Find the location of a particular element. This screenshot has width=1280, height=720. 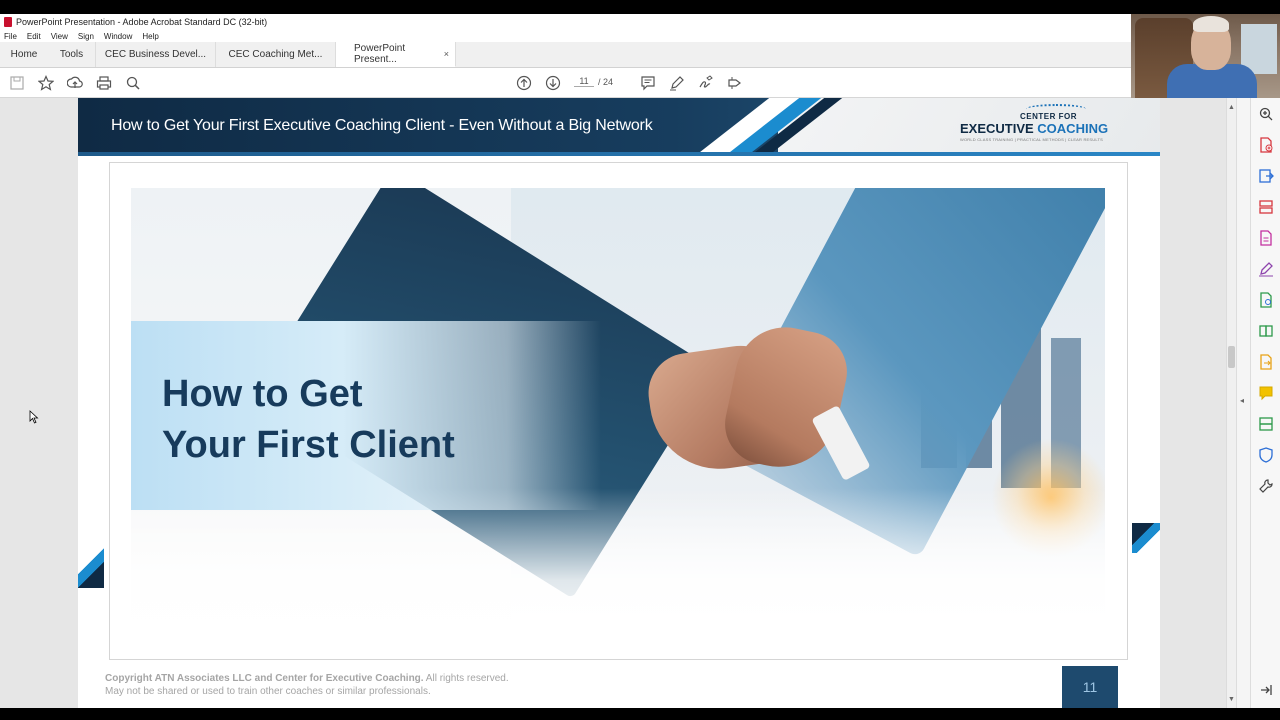

toolbar: 11 / 24 is located at coordinates (640, 83).